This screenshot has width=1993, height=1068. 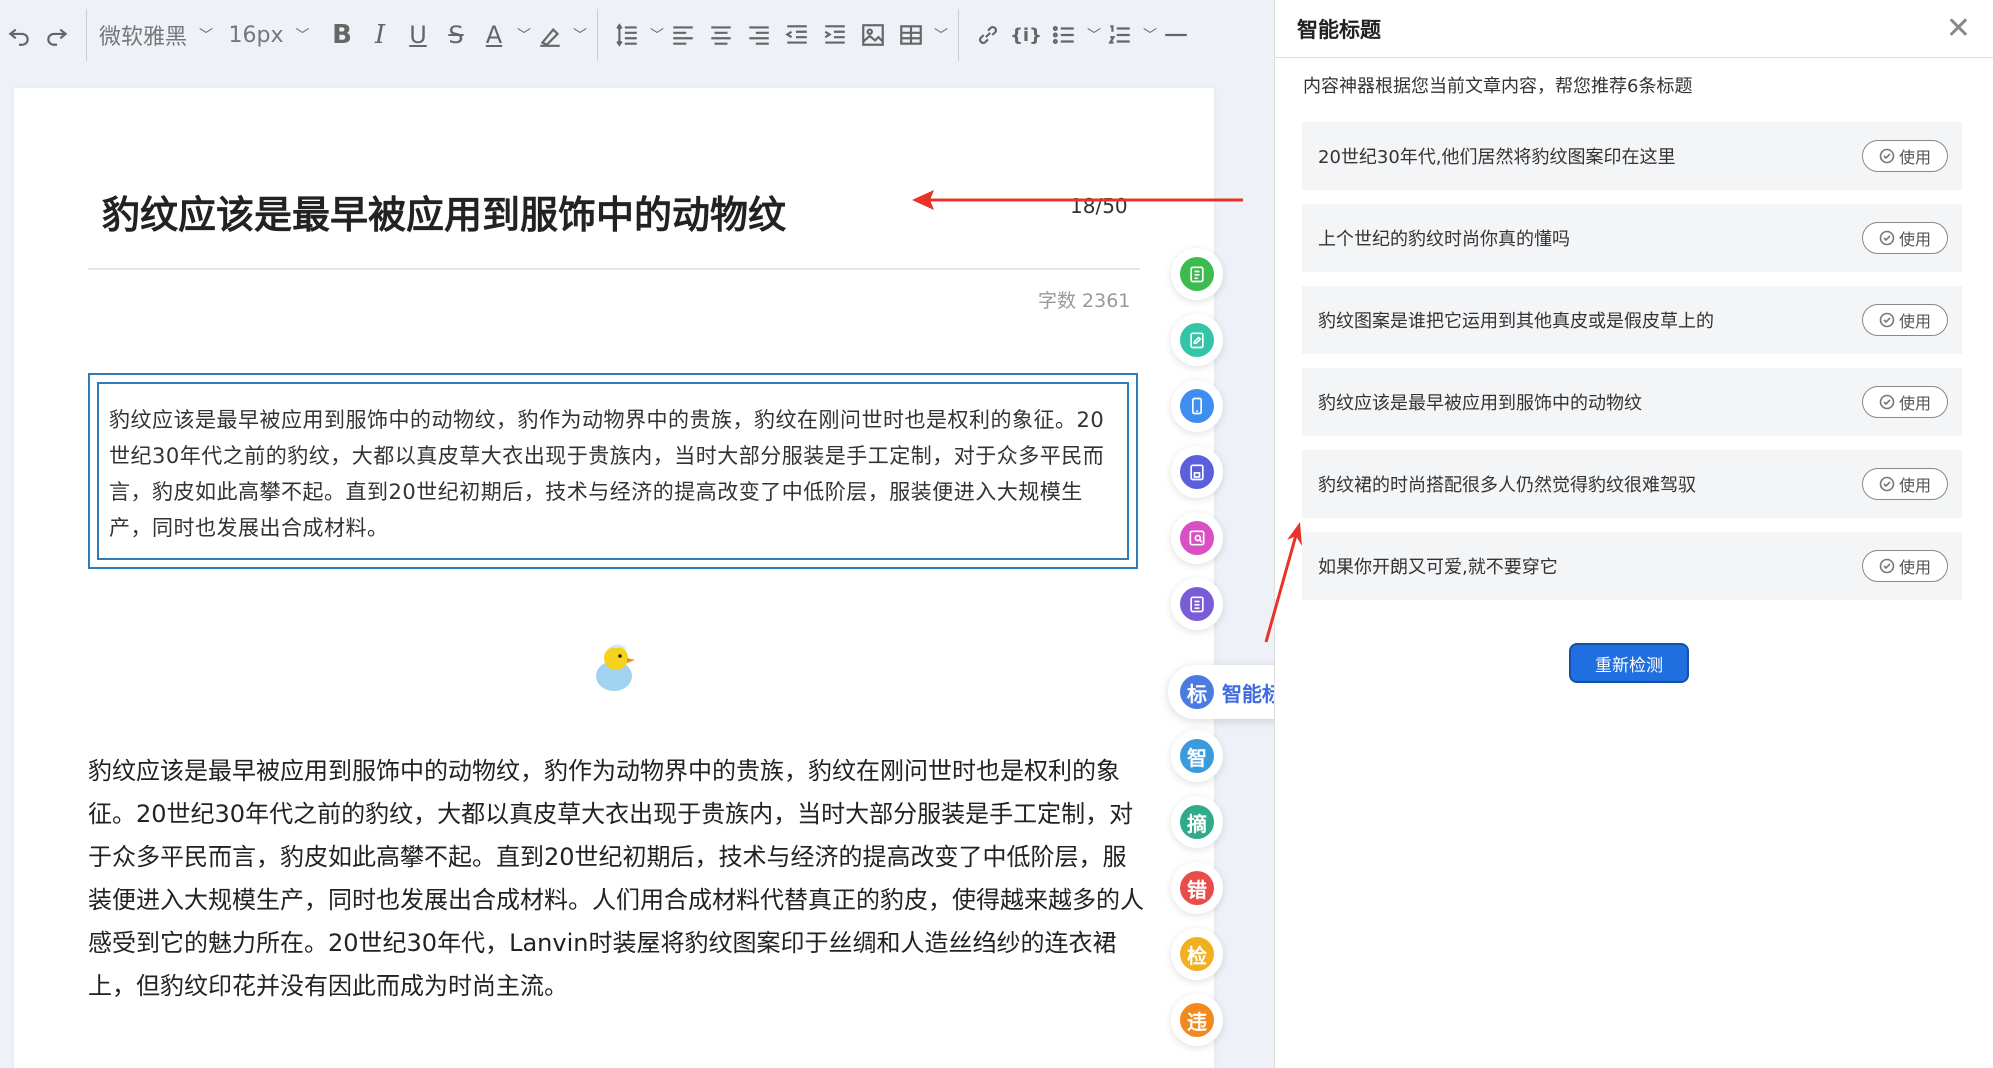 I want to click on check-icon: 检, so click(x=1197, y=954).